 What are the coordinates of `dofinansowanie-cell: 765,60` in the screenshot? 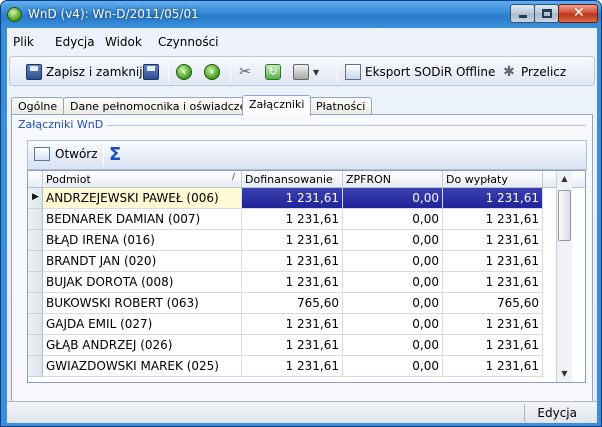 It's located at (292, 303).